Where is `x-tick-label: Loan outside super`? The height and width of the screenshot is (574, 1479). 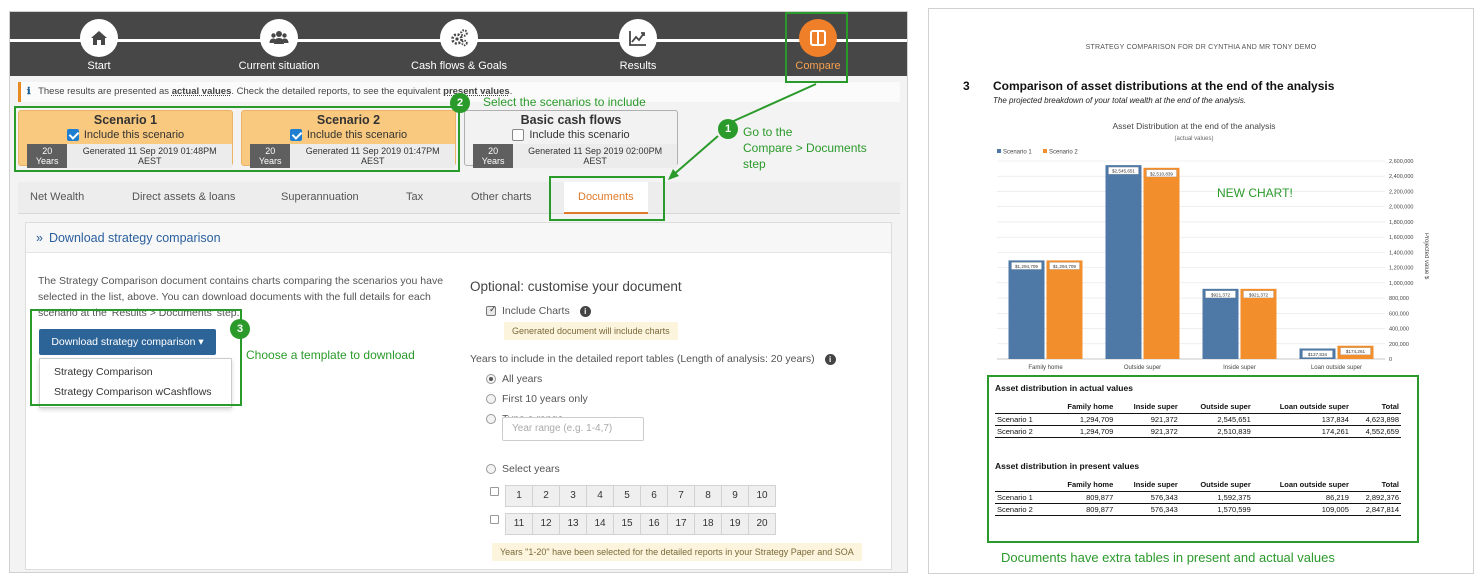 x-tick-label: Loan outside super is located at coordinates (1336, 368).